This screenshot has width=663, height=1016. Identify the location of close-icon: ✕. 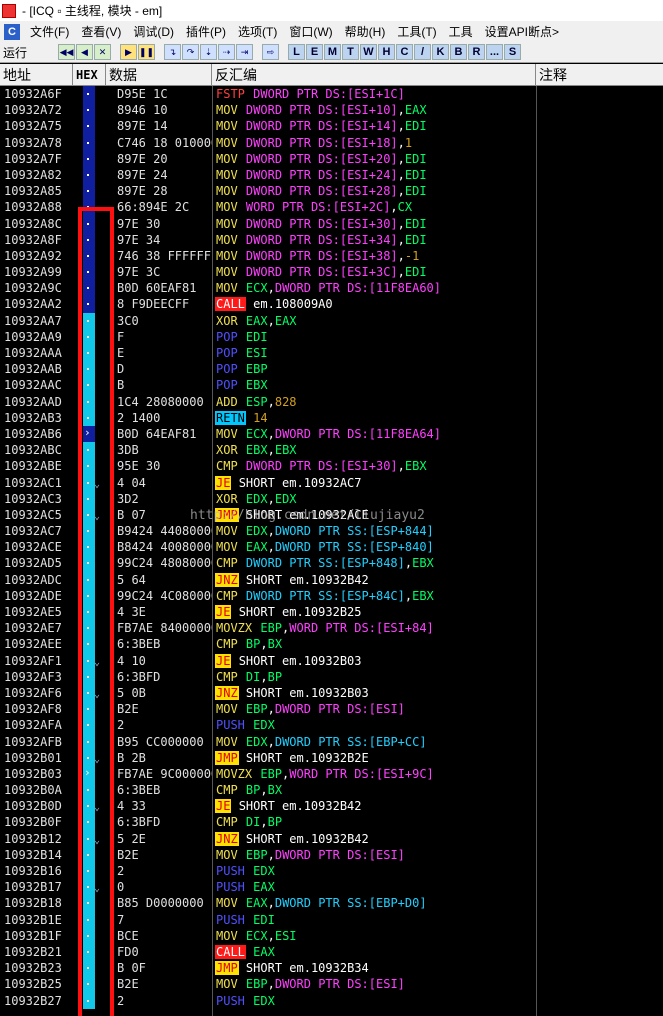
(102, 52).